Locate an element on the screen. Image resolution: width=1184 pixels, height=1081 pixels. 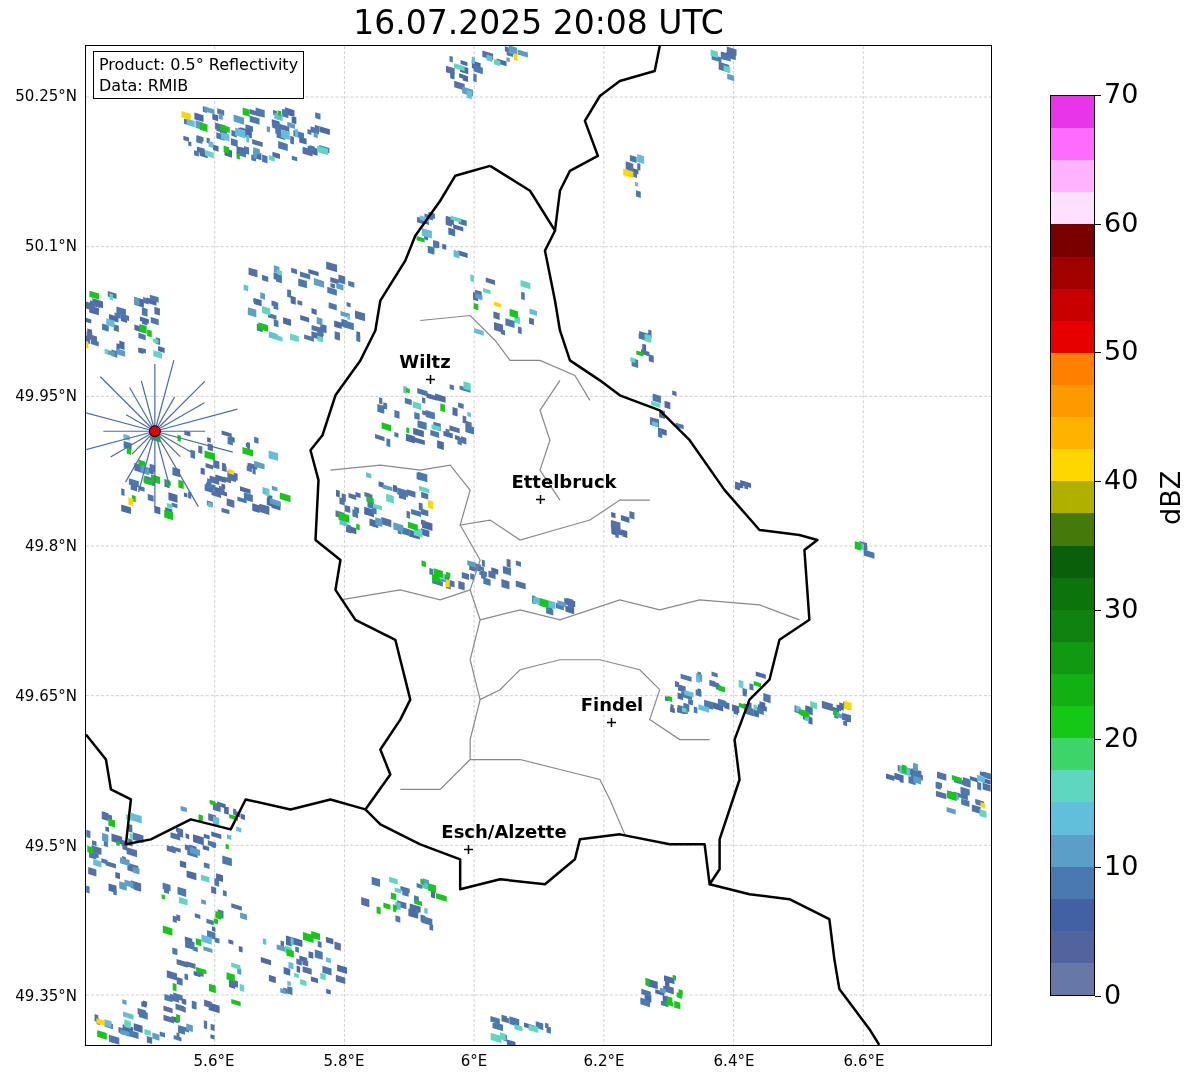
city-label: Esch/Alzette is located at coordinates (504, 831).